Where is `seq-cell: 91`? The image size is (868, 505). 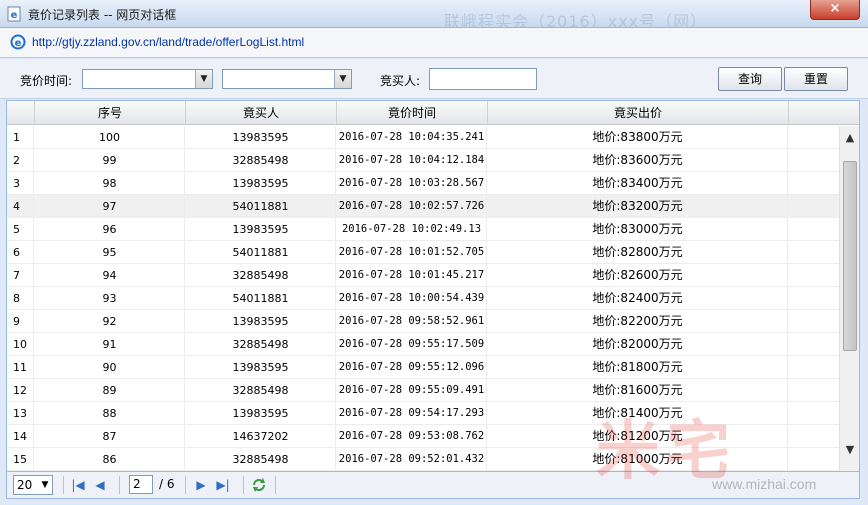
seq-cell: 91 is located at coordinates (110, 344).